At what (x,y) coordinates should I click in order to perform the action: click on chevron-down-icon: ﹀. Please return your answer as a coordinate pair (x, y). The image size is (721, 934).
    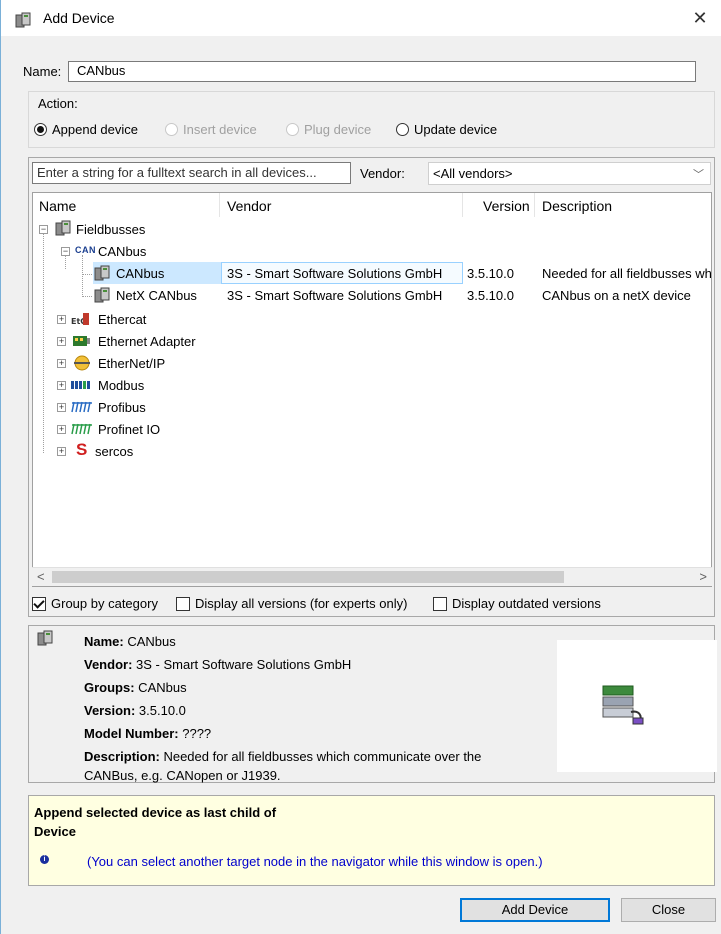
    Looking at the image, I should click on (698, 175).